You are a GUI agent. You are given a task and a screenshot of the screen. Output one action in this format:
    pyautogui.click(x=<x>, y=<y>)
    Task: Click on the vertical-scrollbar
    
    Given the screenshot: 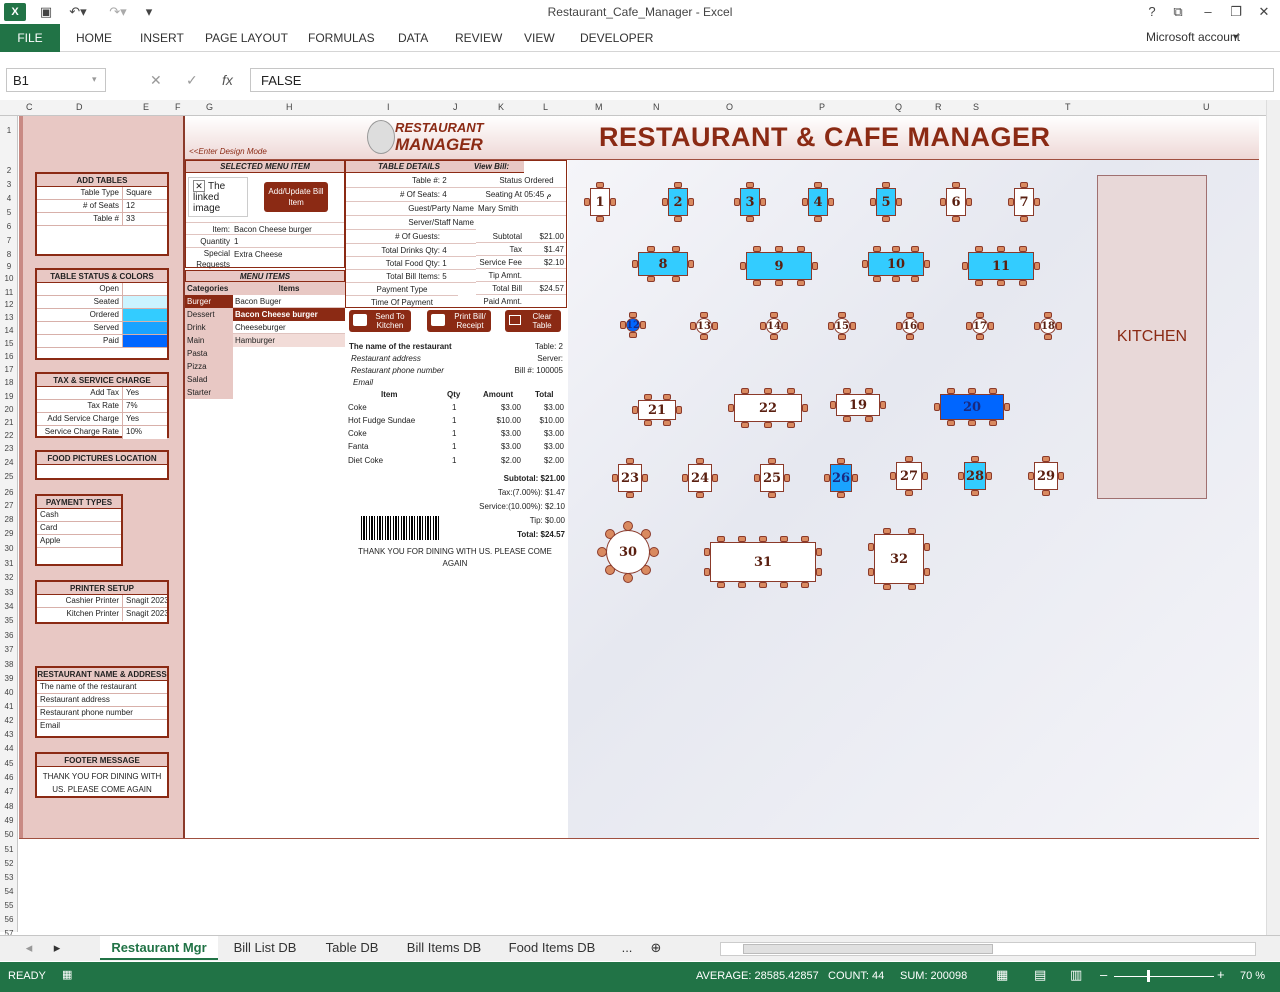 What is the action you would take?
    pyautogui.click(x=1273, y=517)
    